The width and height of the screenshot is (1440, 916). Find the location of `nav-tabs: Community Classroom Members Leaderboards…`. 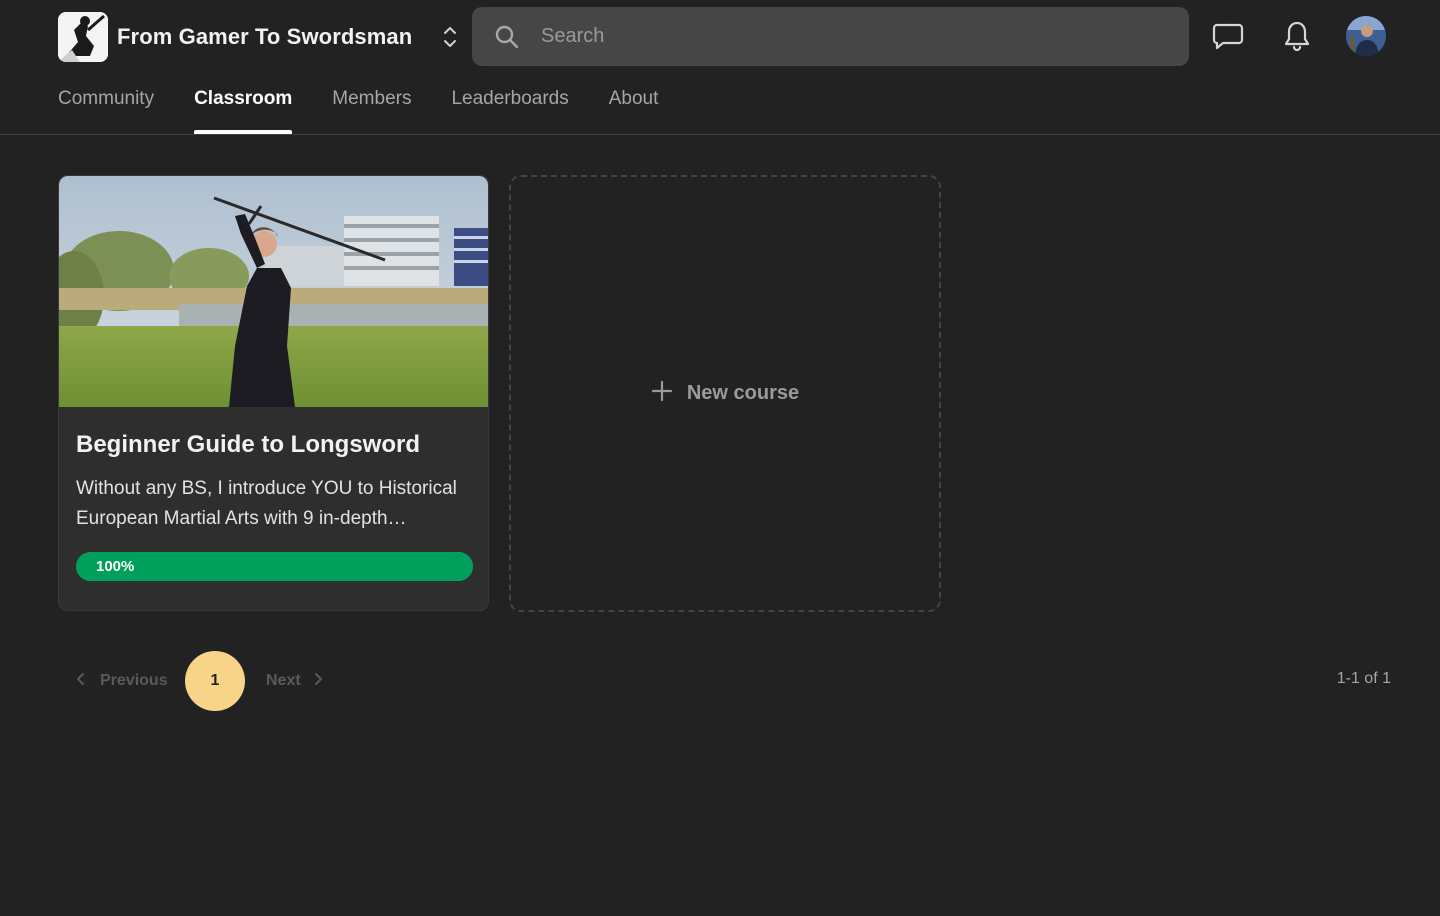

nav-tabs: Community Classroom Members Leaderboards… is located at coordinates (378, 108).